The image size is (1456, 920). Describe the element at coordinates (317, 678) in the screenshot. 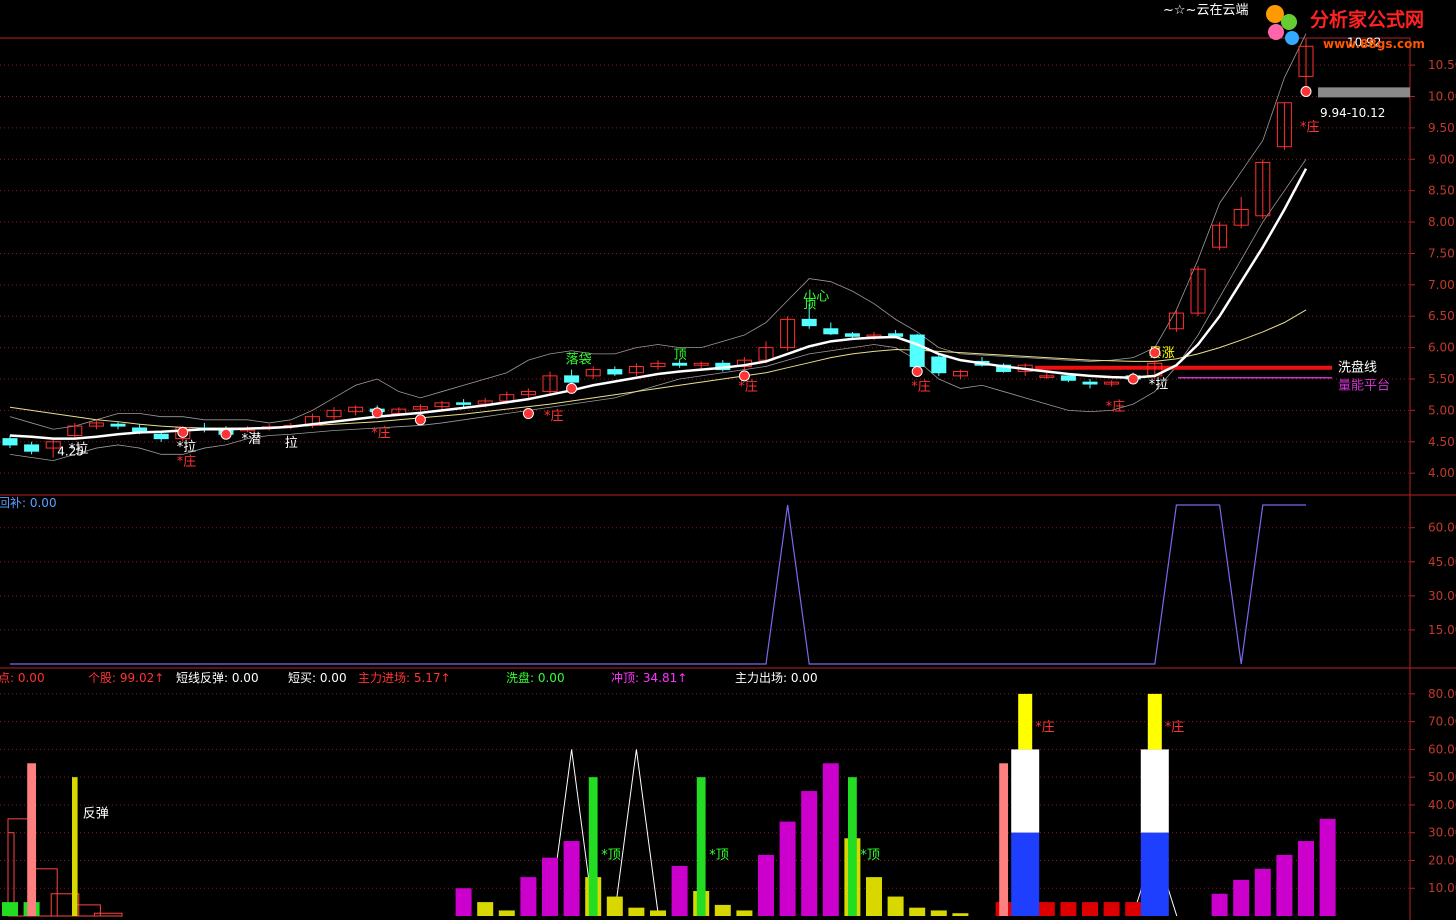

I see `legend-short-buy: 短买: 0.00` at that location.